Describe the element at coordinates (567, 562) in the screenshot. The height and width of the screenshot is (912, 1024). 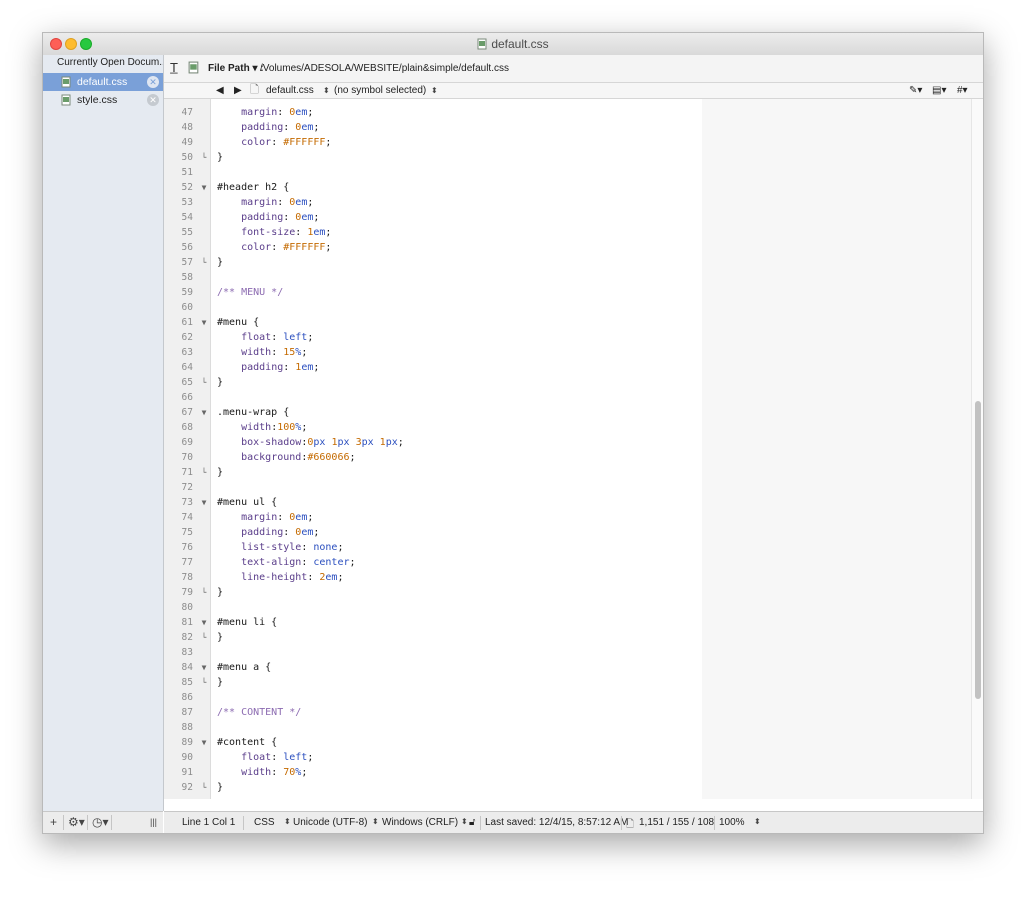
I see `code-line: 77 text-align: center;` at that location.